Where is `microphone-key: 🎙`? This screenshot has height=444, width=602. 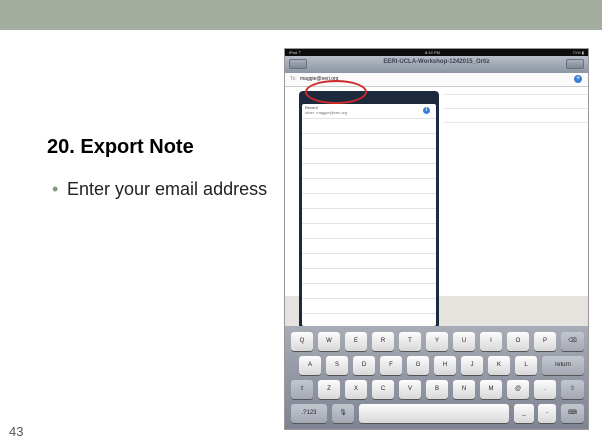
microphone-key: 🎙 is located at coordinates (343, 413).